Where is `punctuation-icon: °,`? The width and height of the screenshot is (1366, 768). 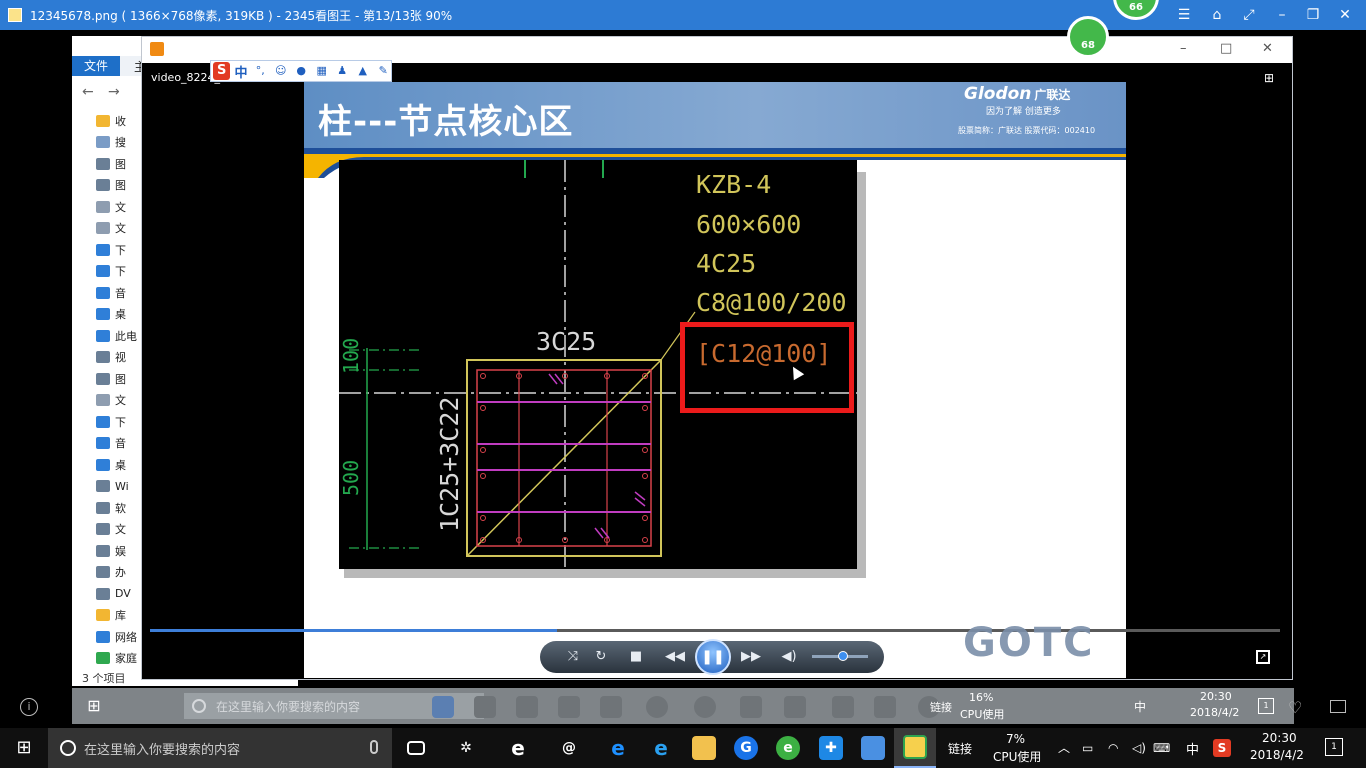
punctuation-icon: °, is located at coordinates (260, 71).